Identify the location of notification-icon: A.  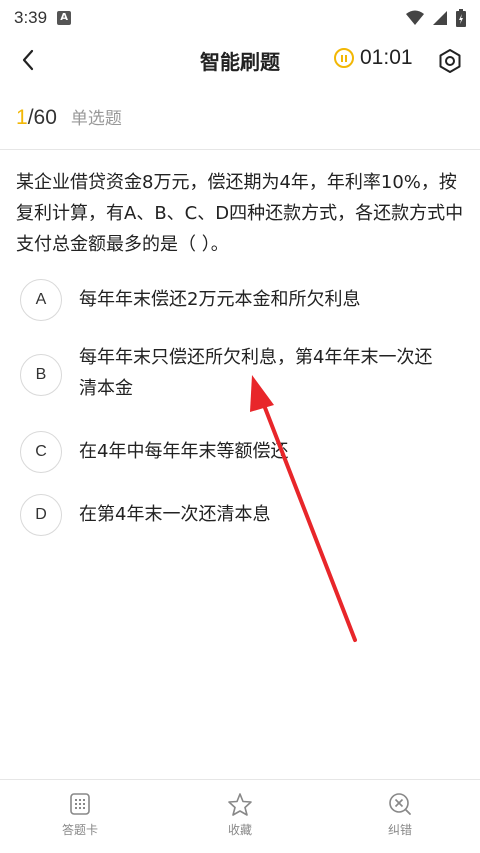
(64, 18).